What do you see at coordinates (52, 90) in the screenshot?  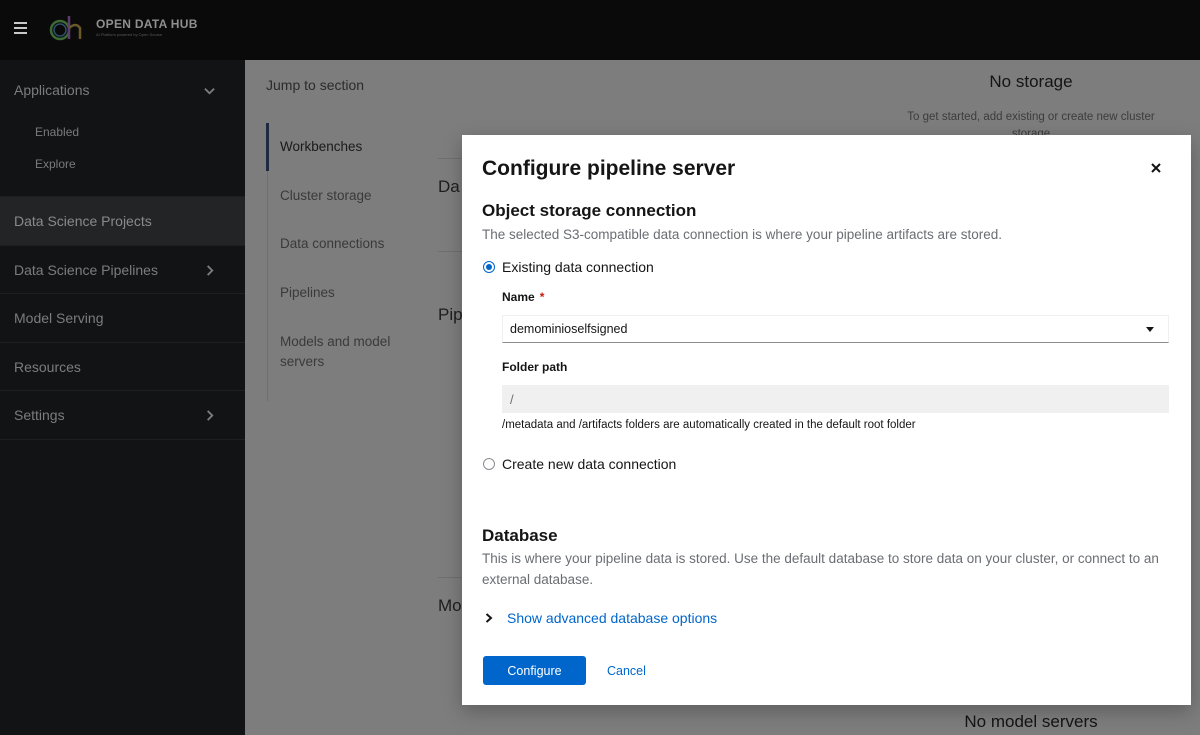 I see `sidebar-item-label: Applications` at bounding box center [52, 90].